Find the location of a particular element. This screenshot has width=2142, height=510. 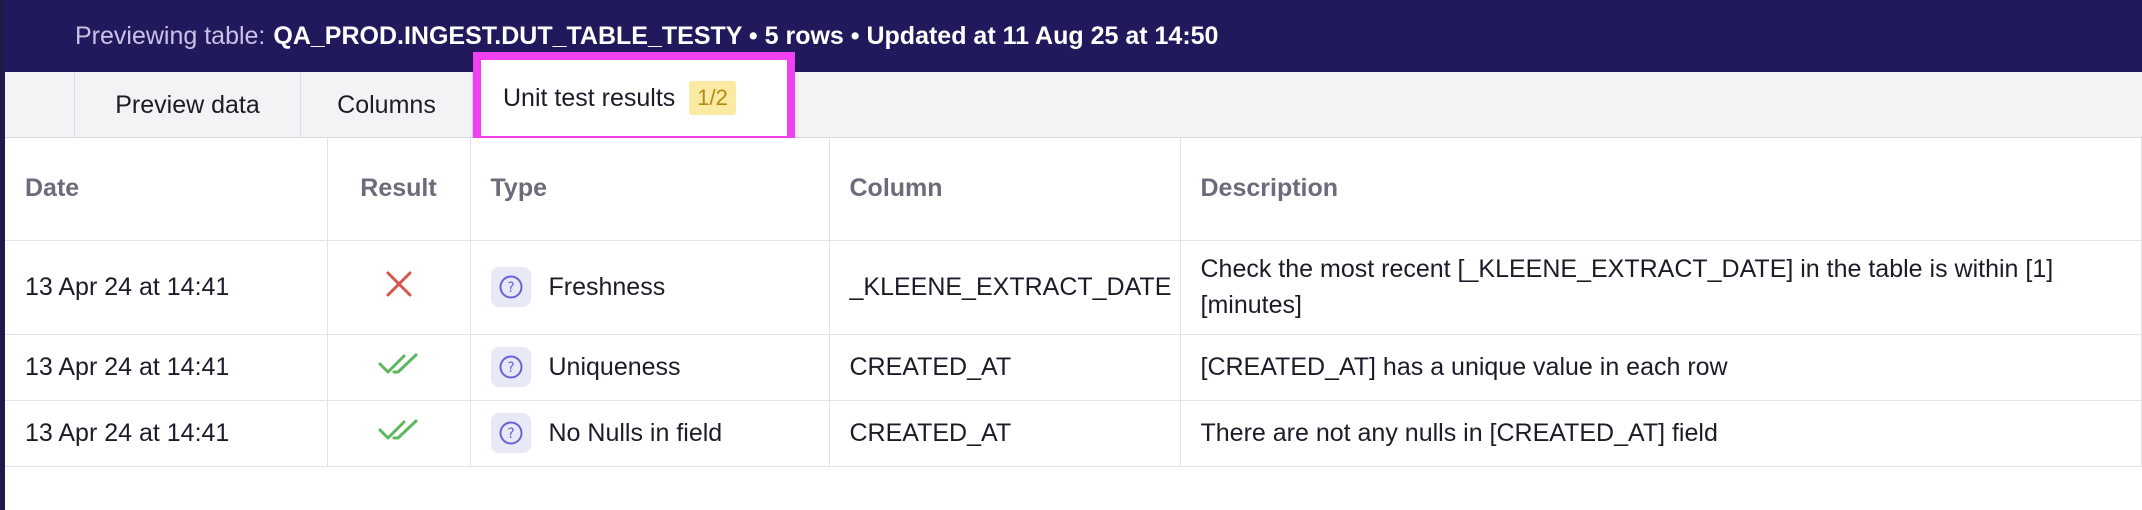

tab-spacer is located at coordinates (40, 105).